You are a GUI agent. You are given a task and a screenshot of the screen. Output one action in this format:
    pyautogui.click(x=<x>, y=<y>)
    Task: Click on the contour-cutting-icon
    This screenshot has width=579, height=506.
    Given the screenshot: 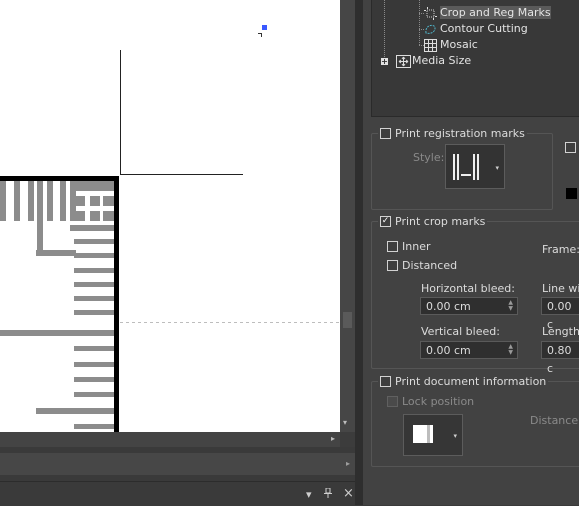 What is the action you would take?
    pyautogui.click(x=430, y=29)
    